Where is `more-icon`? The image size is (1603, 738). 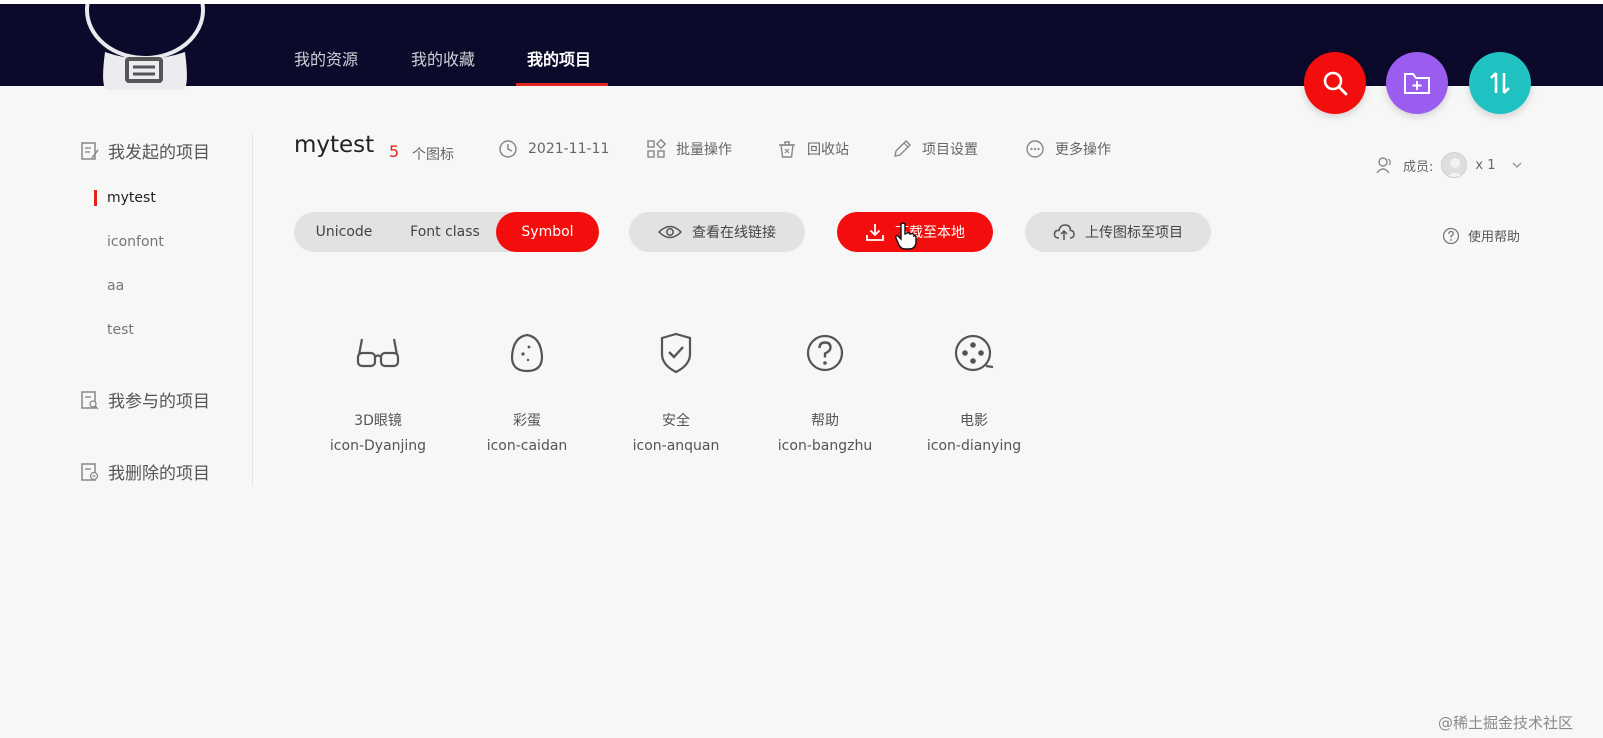
more-icon is located at coordinates (1035, 149).